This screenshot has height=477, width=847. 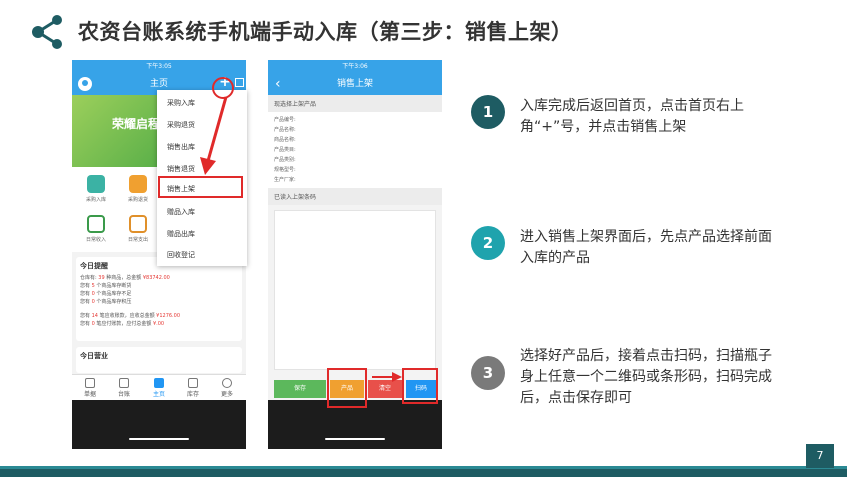 I want to click on menu-item-purchase-return: 采购退货, so click(x=181, y=125).